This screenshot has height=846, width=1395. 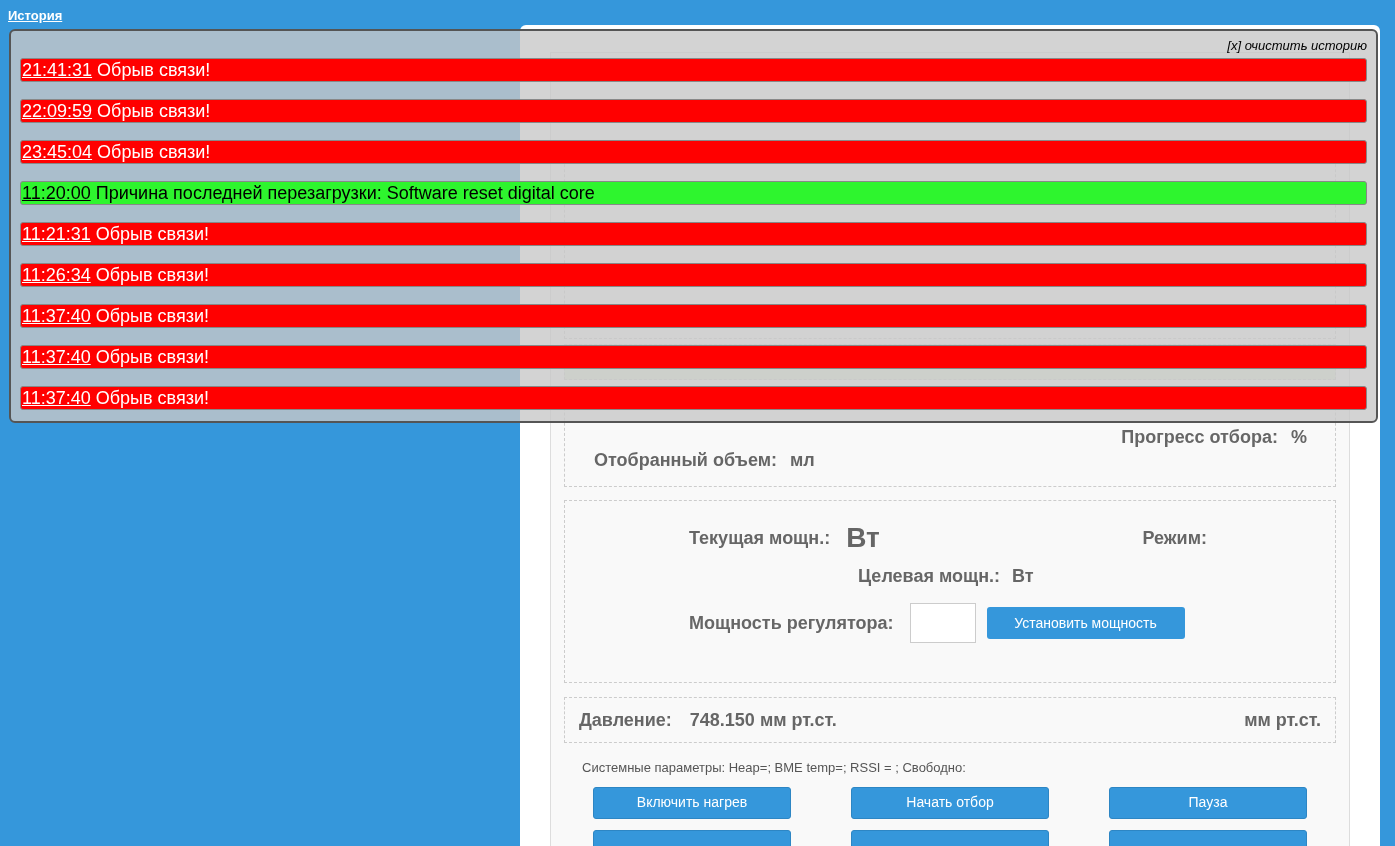 I want to click on target-power-label: Целевая мощн.:, so click(x=929, y=576).